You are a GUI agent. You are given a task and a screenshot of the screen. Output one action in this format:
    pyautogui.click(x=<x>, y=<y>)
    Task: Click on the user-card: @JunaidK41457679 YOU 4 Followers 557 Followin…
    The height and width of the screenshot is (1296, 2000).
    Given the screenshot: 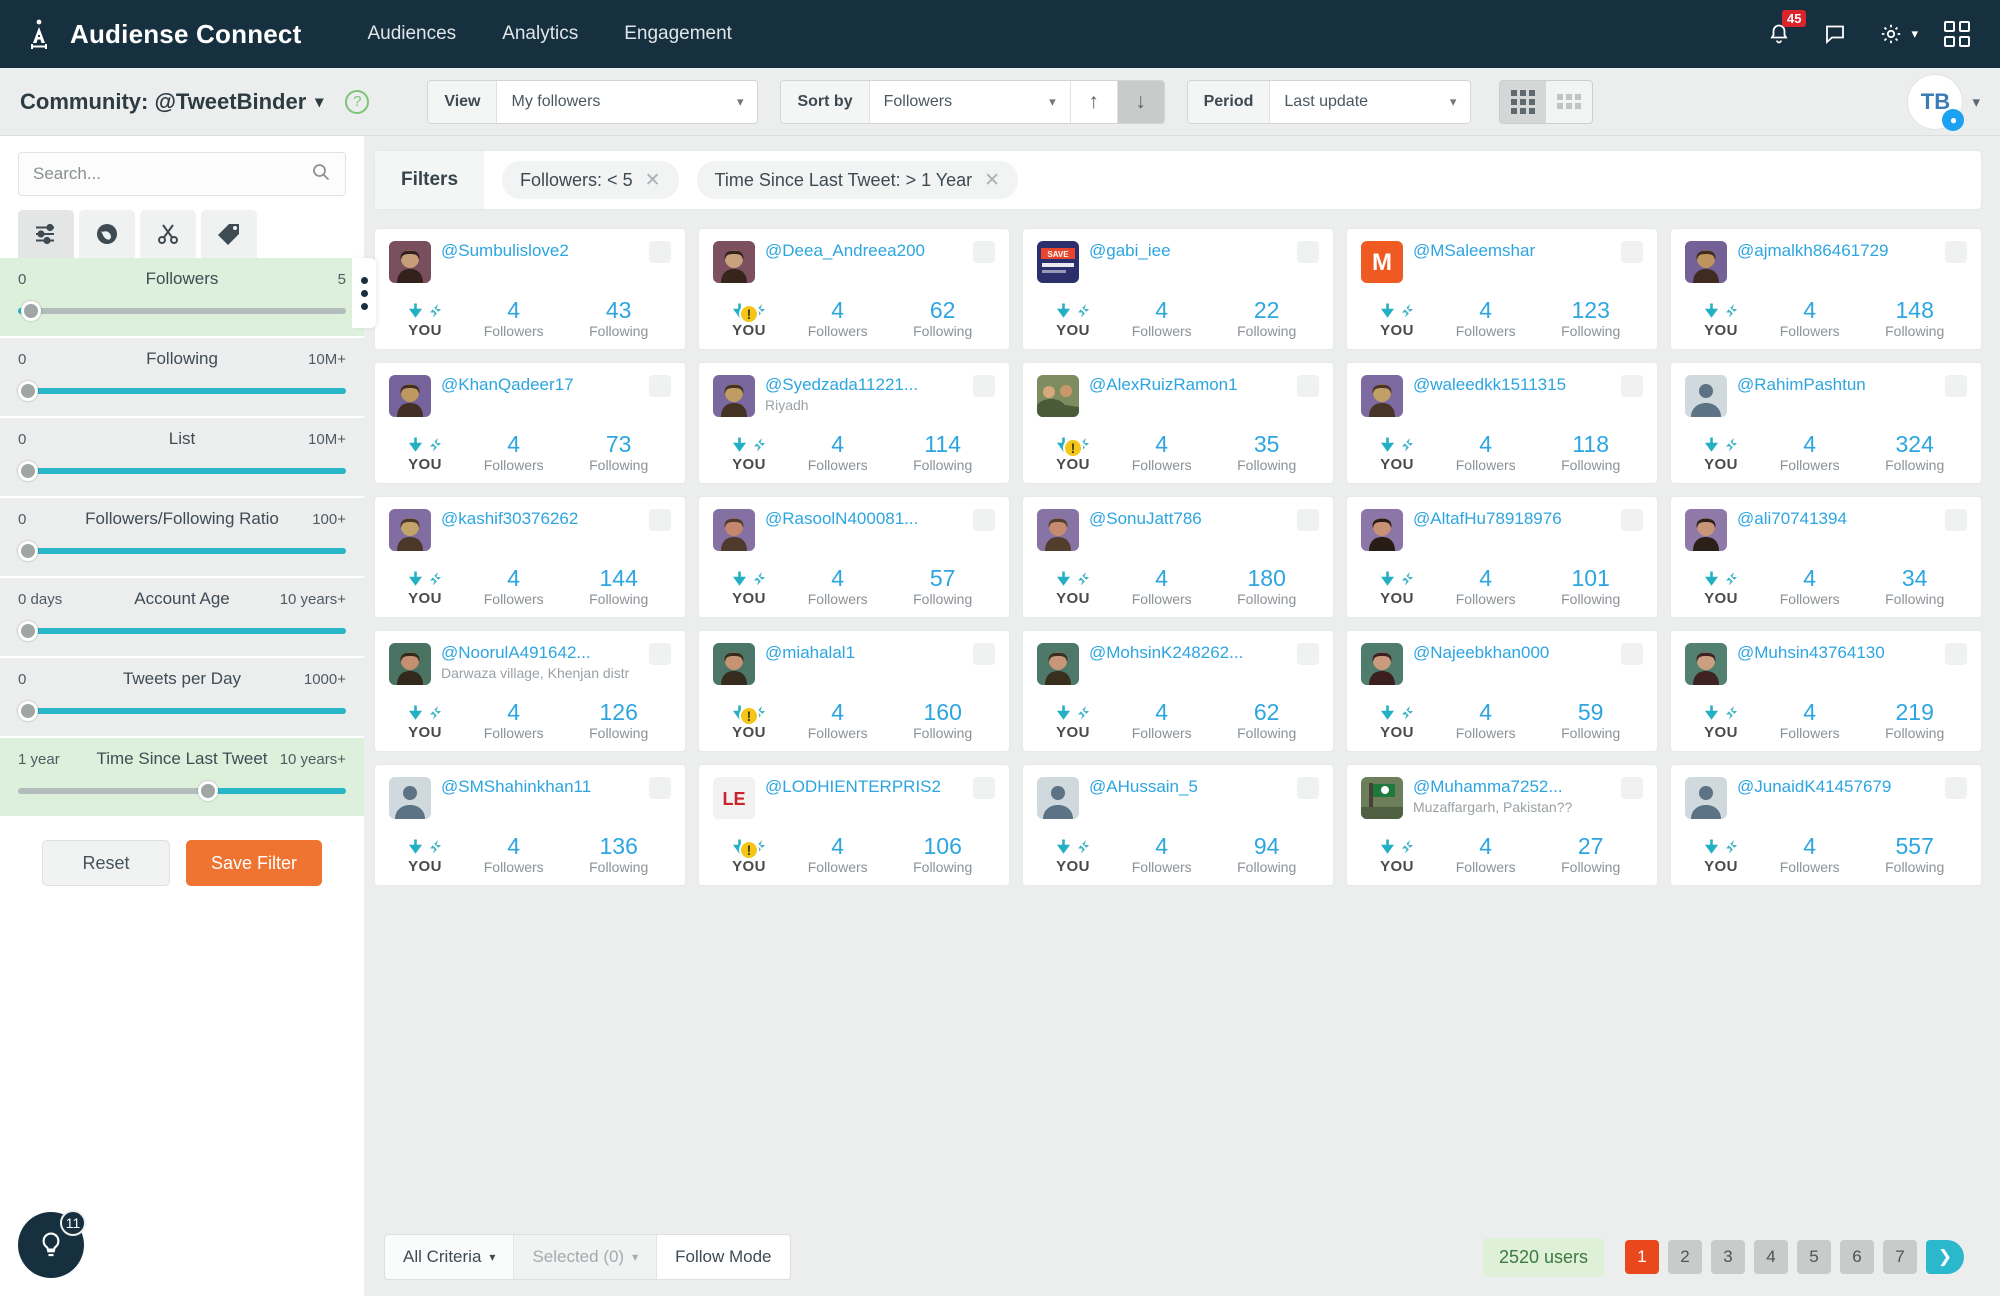 What is the action you would take?
    pyautogui.click(x=1826, y=825)
    